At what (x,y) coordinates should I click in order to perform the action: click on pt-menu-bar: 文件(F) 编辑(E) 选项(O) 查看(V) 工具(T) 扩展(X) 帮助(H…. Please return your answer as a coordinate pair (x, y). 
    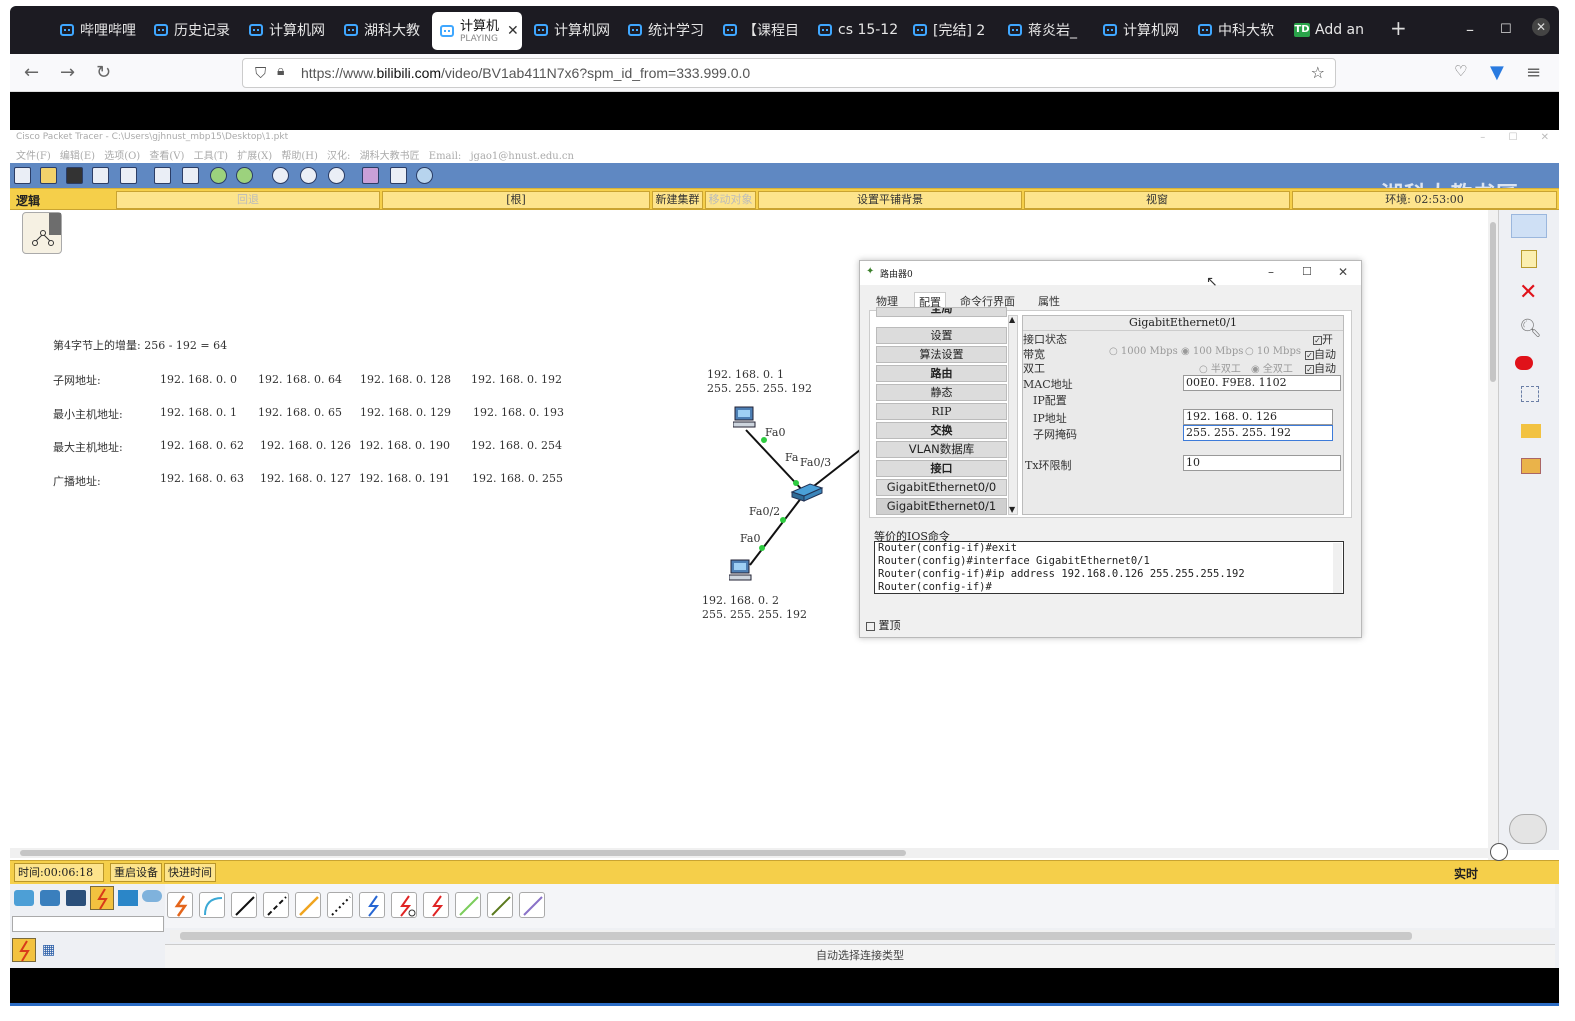
    Looking at the image, I should click on (295, 154).